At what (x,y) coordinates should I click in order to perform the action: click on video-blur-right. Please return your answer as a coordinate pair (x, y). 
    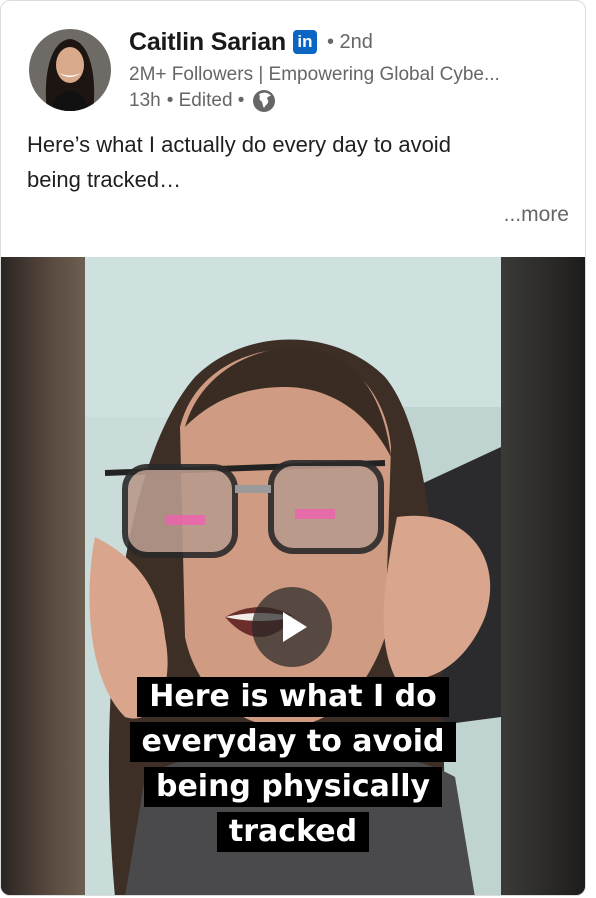
    Looking at the image, I should click on (543, 576).